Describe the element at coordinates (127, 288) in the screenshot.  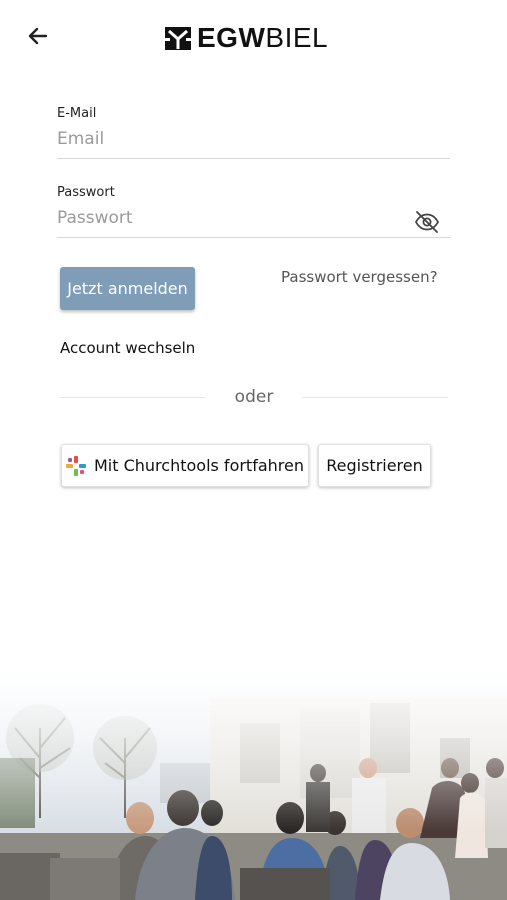
I see `login-button: Jetzt anmelden` at that location.